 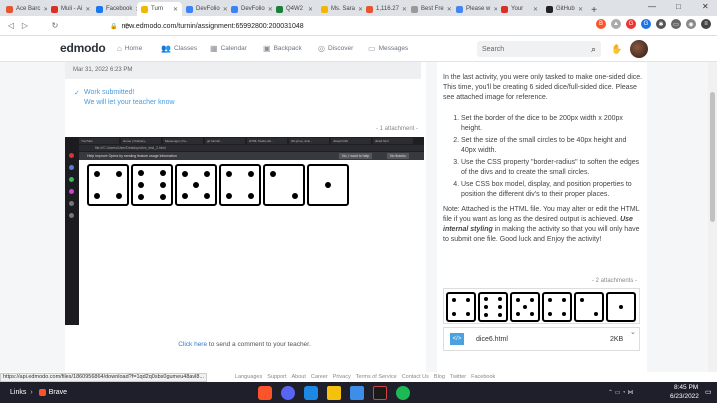 I want to click on browser-tab: Please w ✕, so click(x=474, y=9).